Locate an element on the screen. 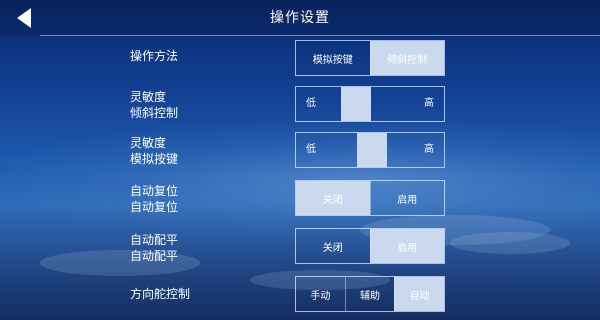 This screenshot has width=600, height=320. sensitivity-tilt-label-line1: 灵敏度 is located at coordinates (148, 97).